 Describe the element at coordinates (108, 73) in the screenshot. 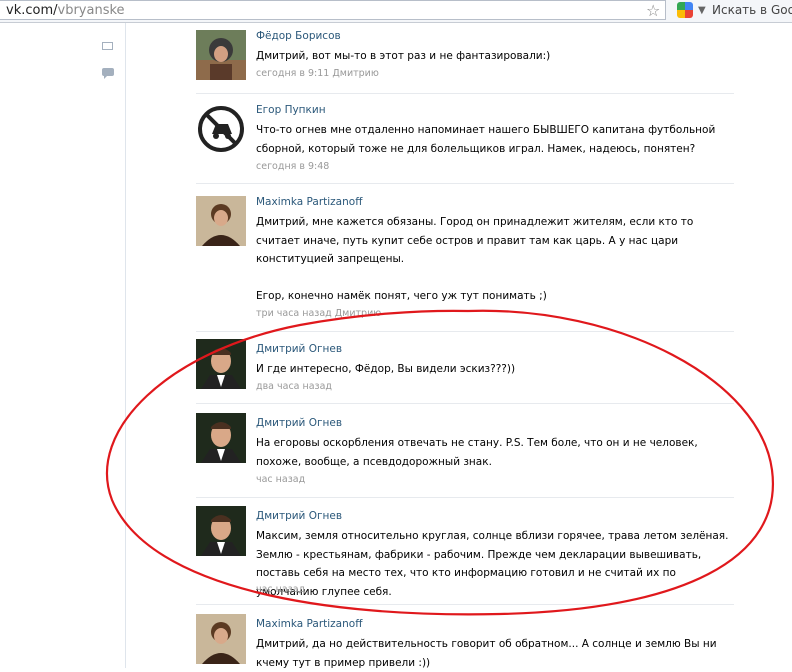

I see `comment-icon` at that location.